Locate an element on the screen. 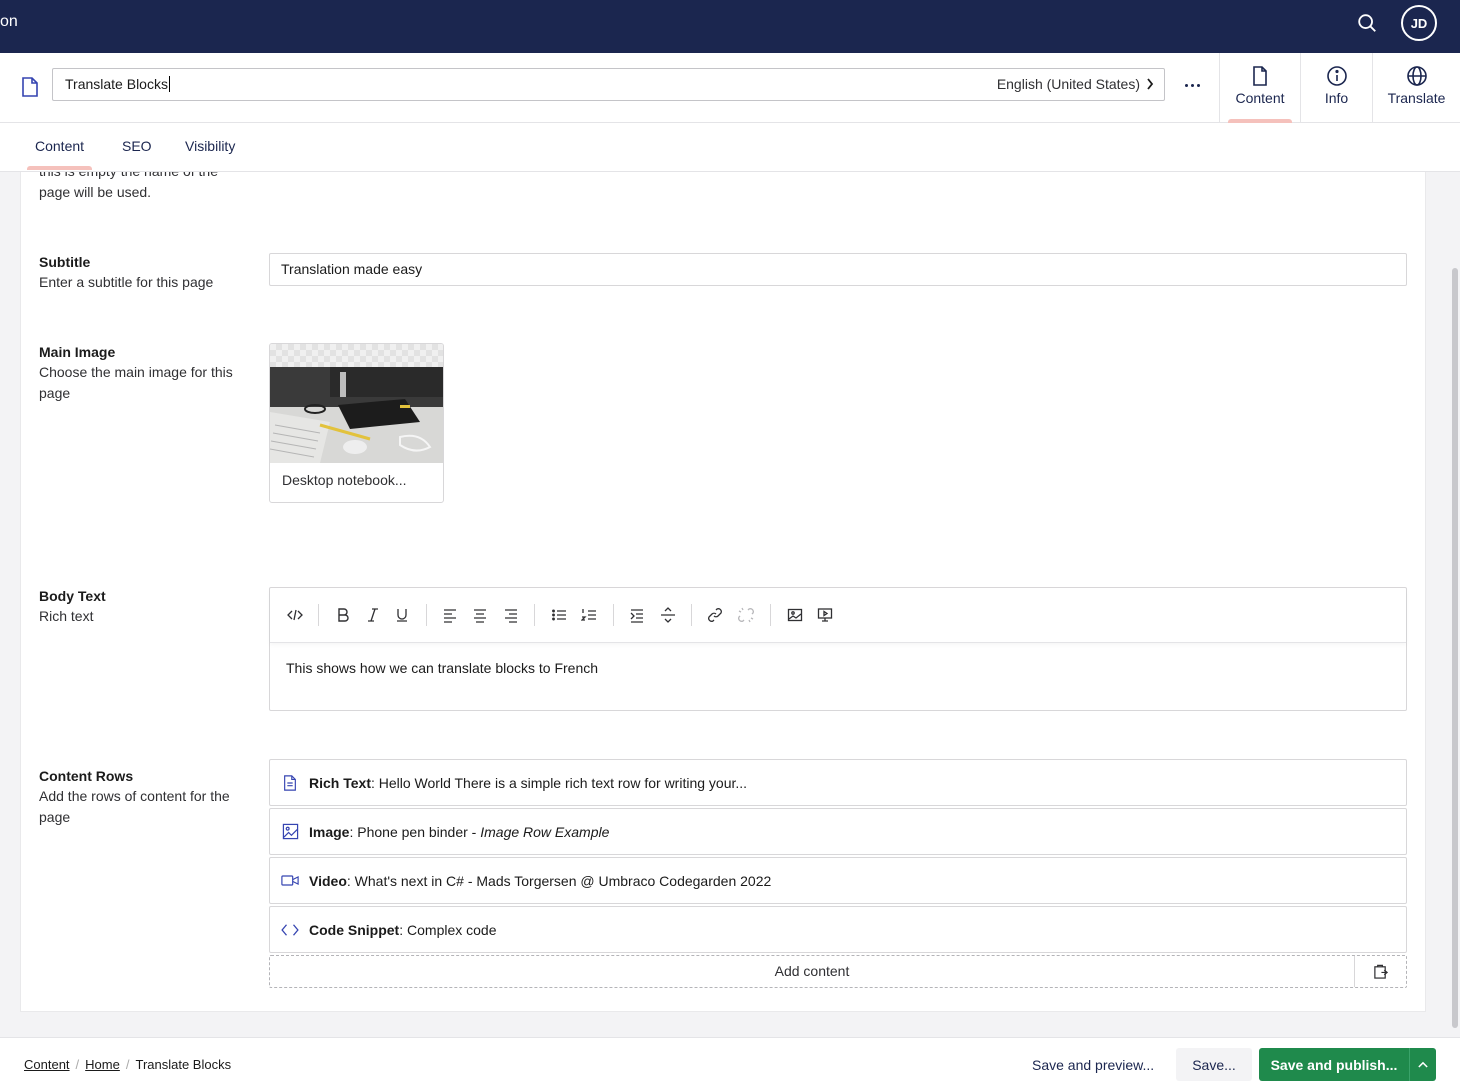 The height and width of the screenshot is (1089, 1460). breadcrumb-current: Translate Blocks is located at coordinates (183, 1064).